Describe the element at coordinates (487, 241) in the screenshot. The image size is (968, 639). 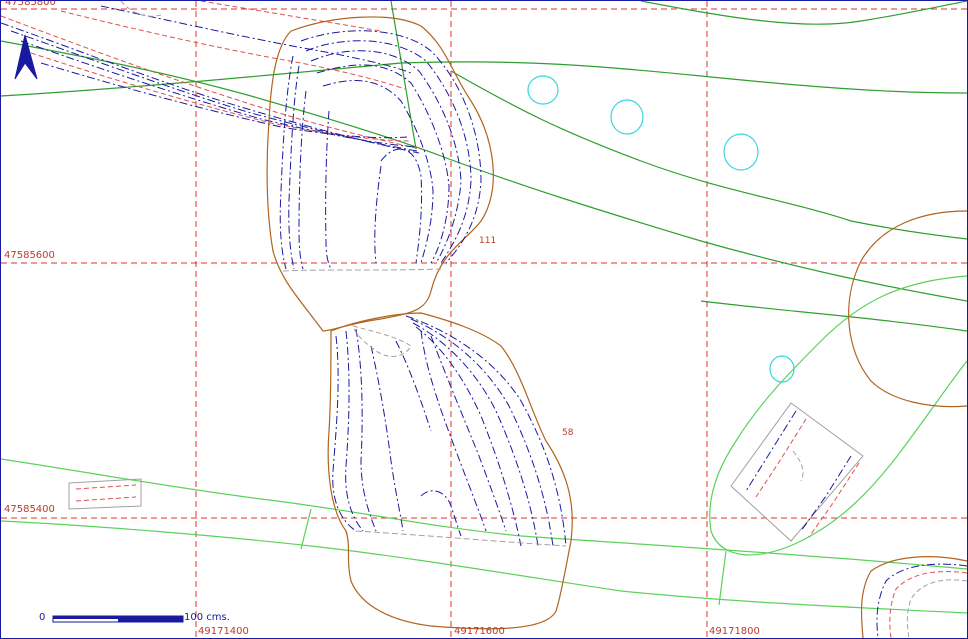
I see `feature-111-label: 111` at that location.